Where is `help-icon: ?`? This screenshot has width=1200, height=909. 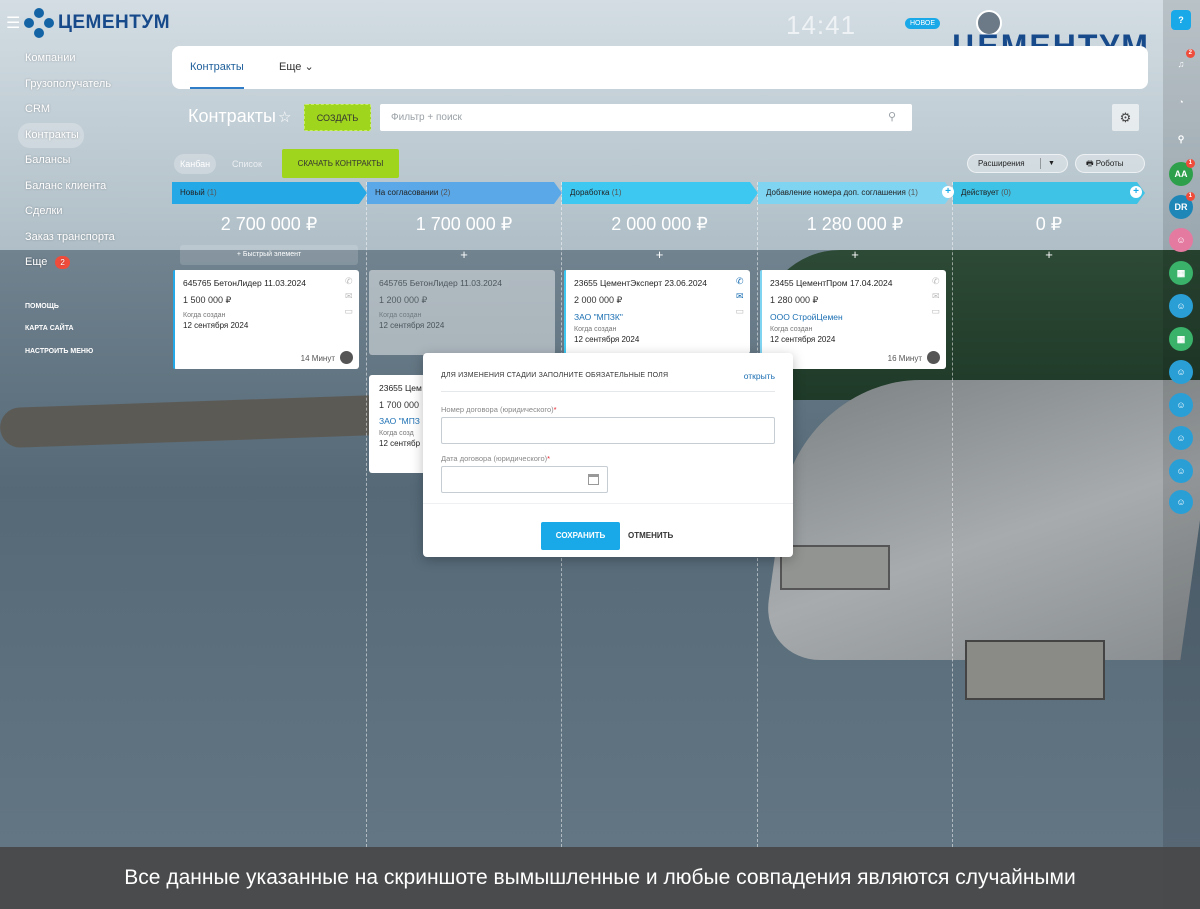 help-icon: ? is located at coordinates (1181, 20).